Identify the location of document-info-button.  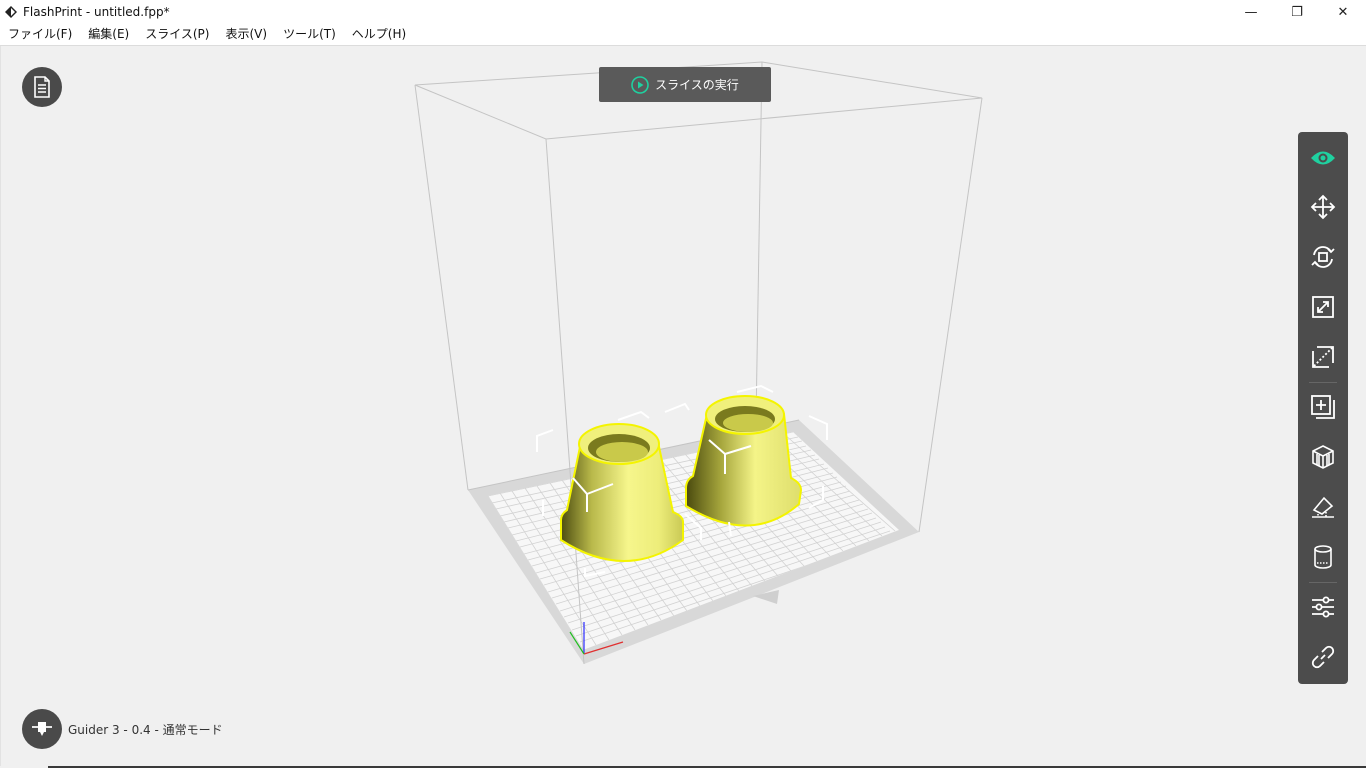
(42, 87).